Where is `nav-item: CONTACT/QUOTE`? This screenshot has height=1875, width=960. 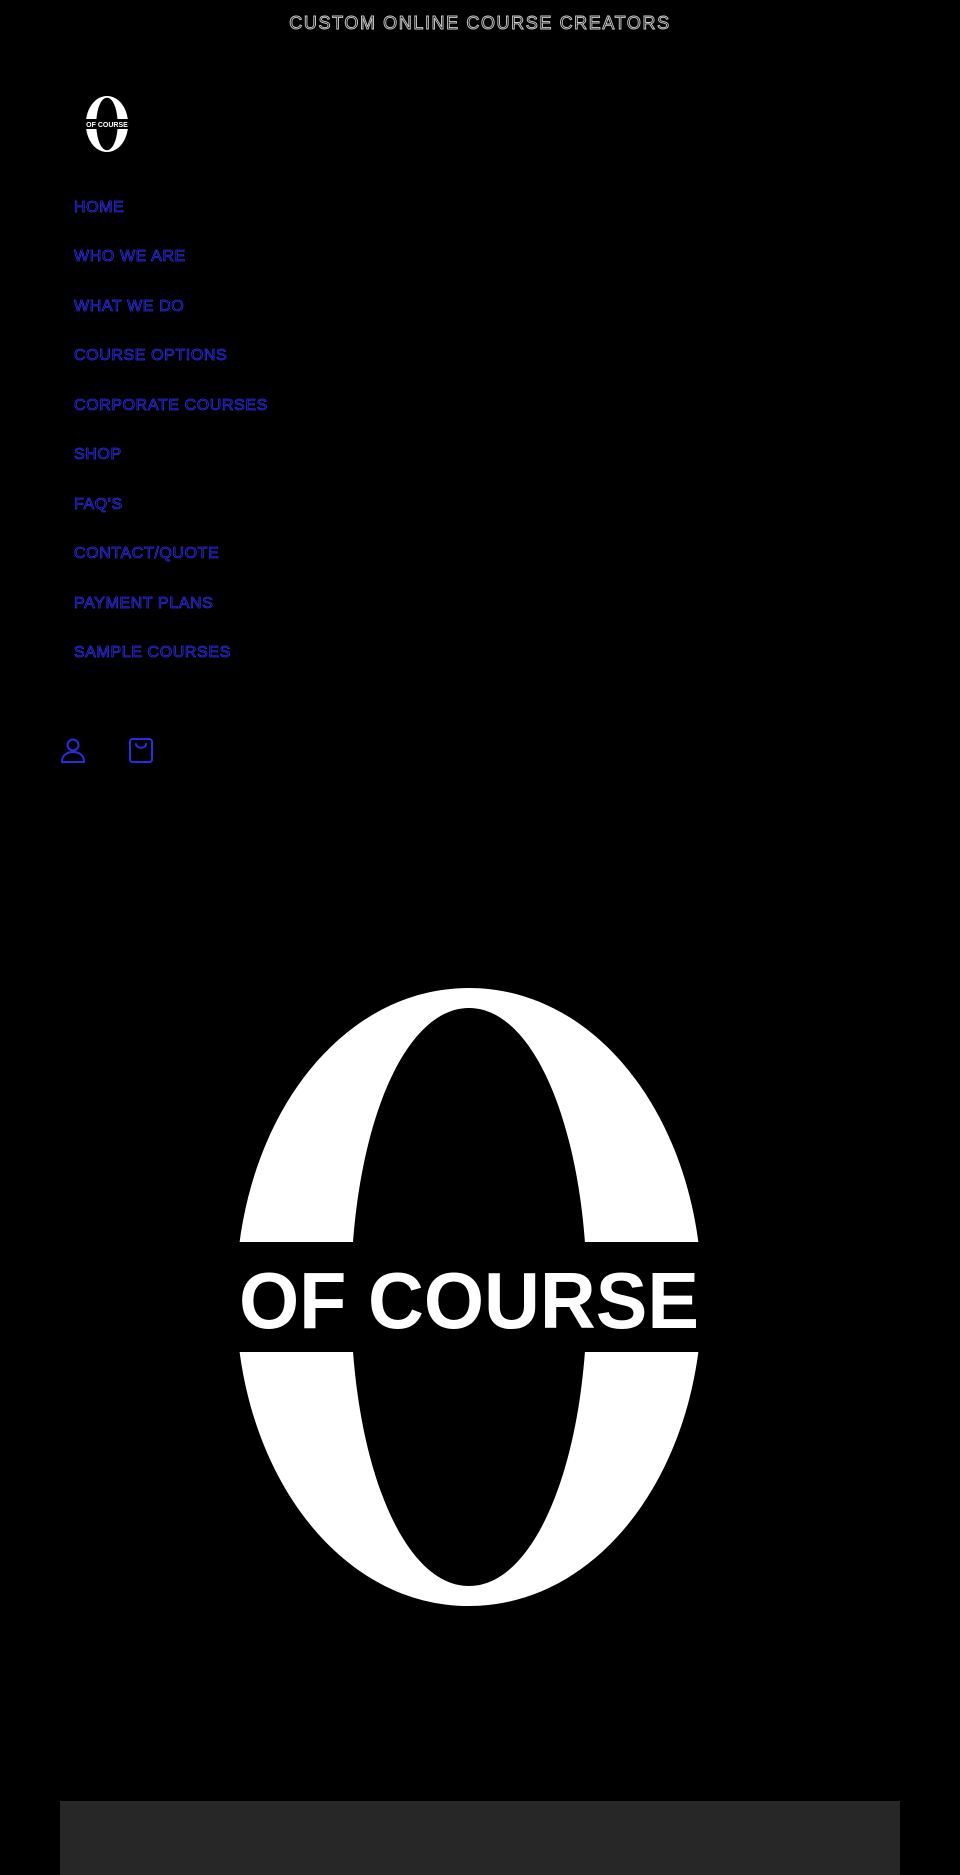 nav-item: CONTACT/QUOTE is located at coordinates (171, 555).